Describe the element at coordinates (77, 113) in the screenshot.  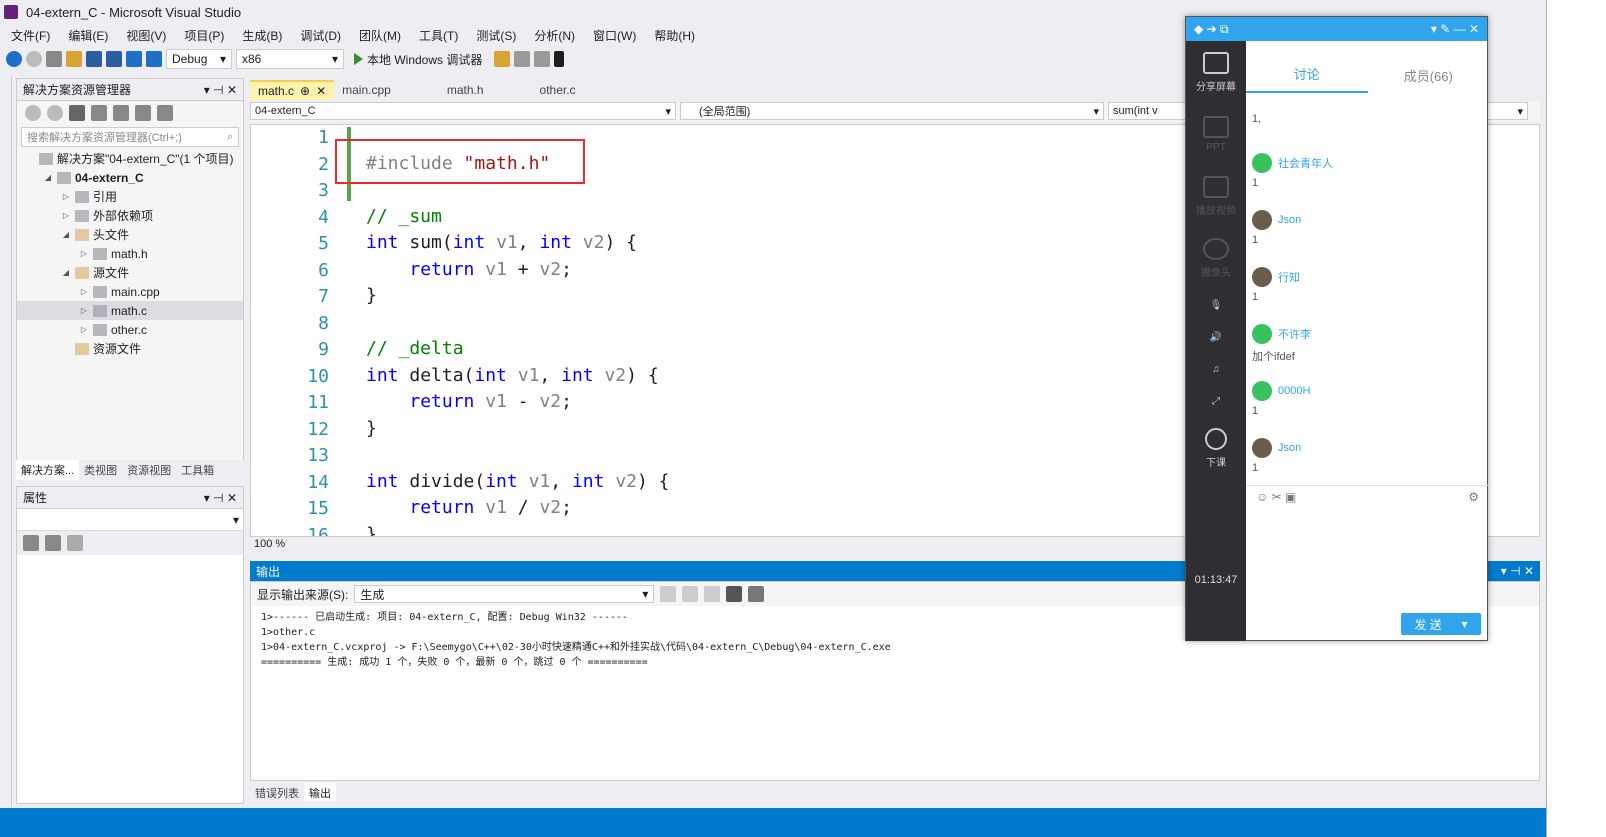
I see `home-icon` at that location.